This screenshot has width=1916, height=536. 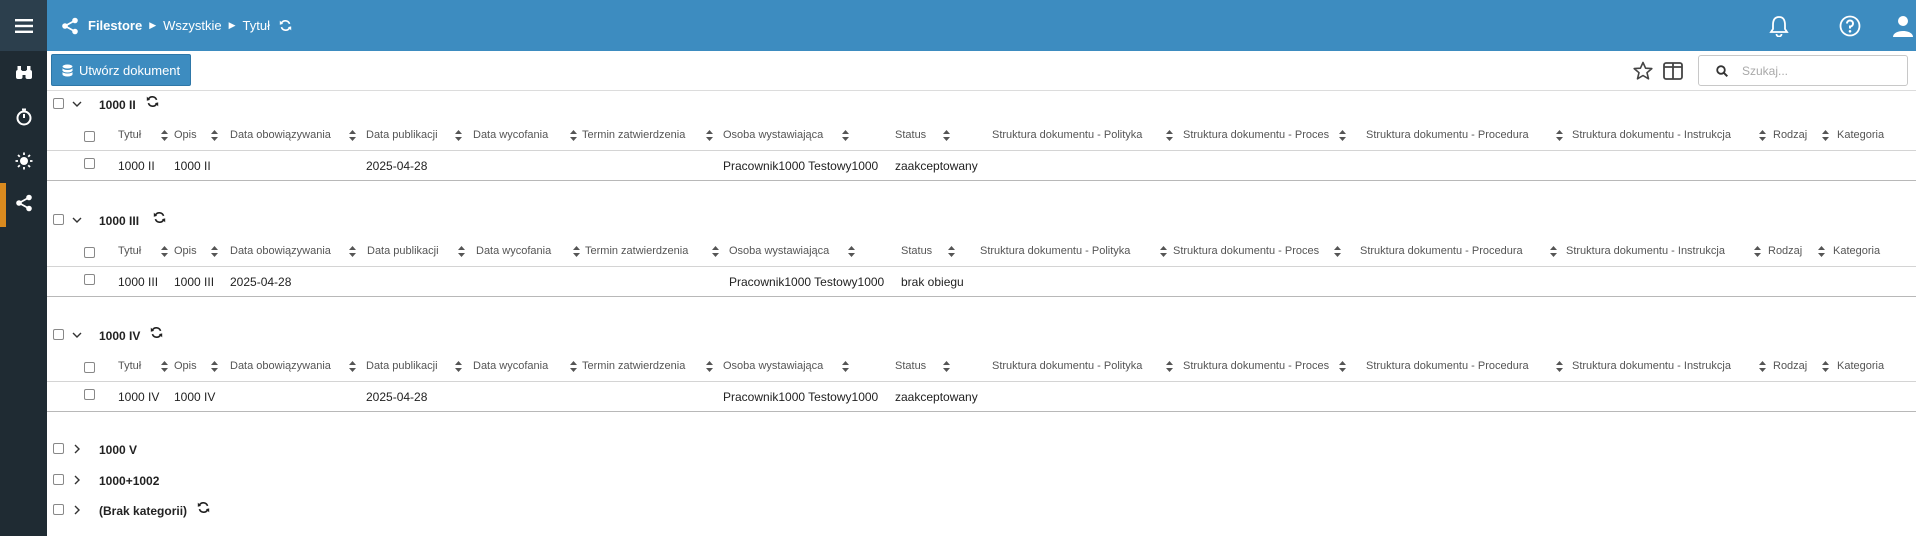 I want to click on refresh-icon, so click(x=285, y=25).